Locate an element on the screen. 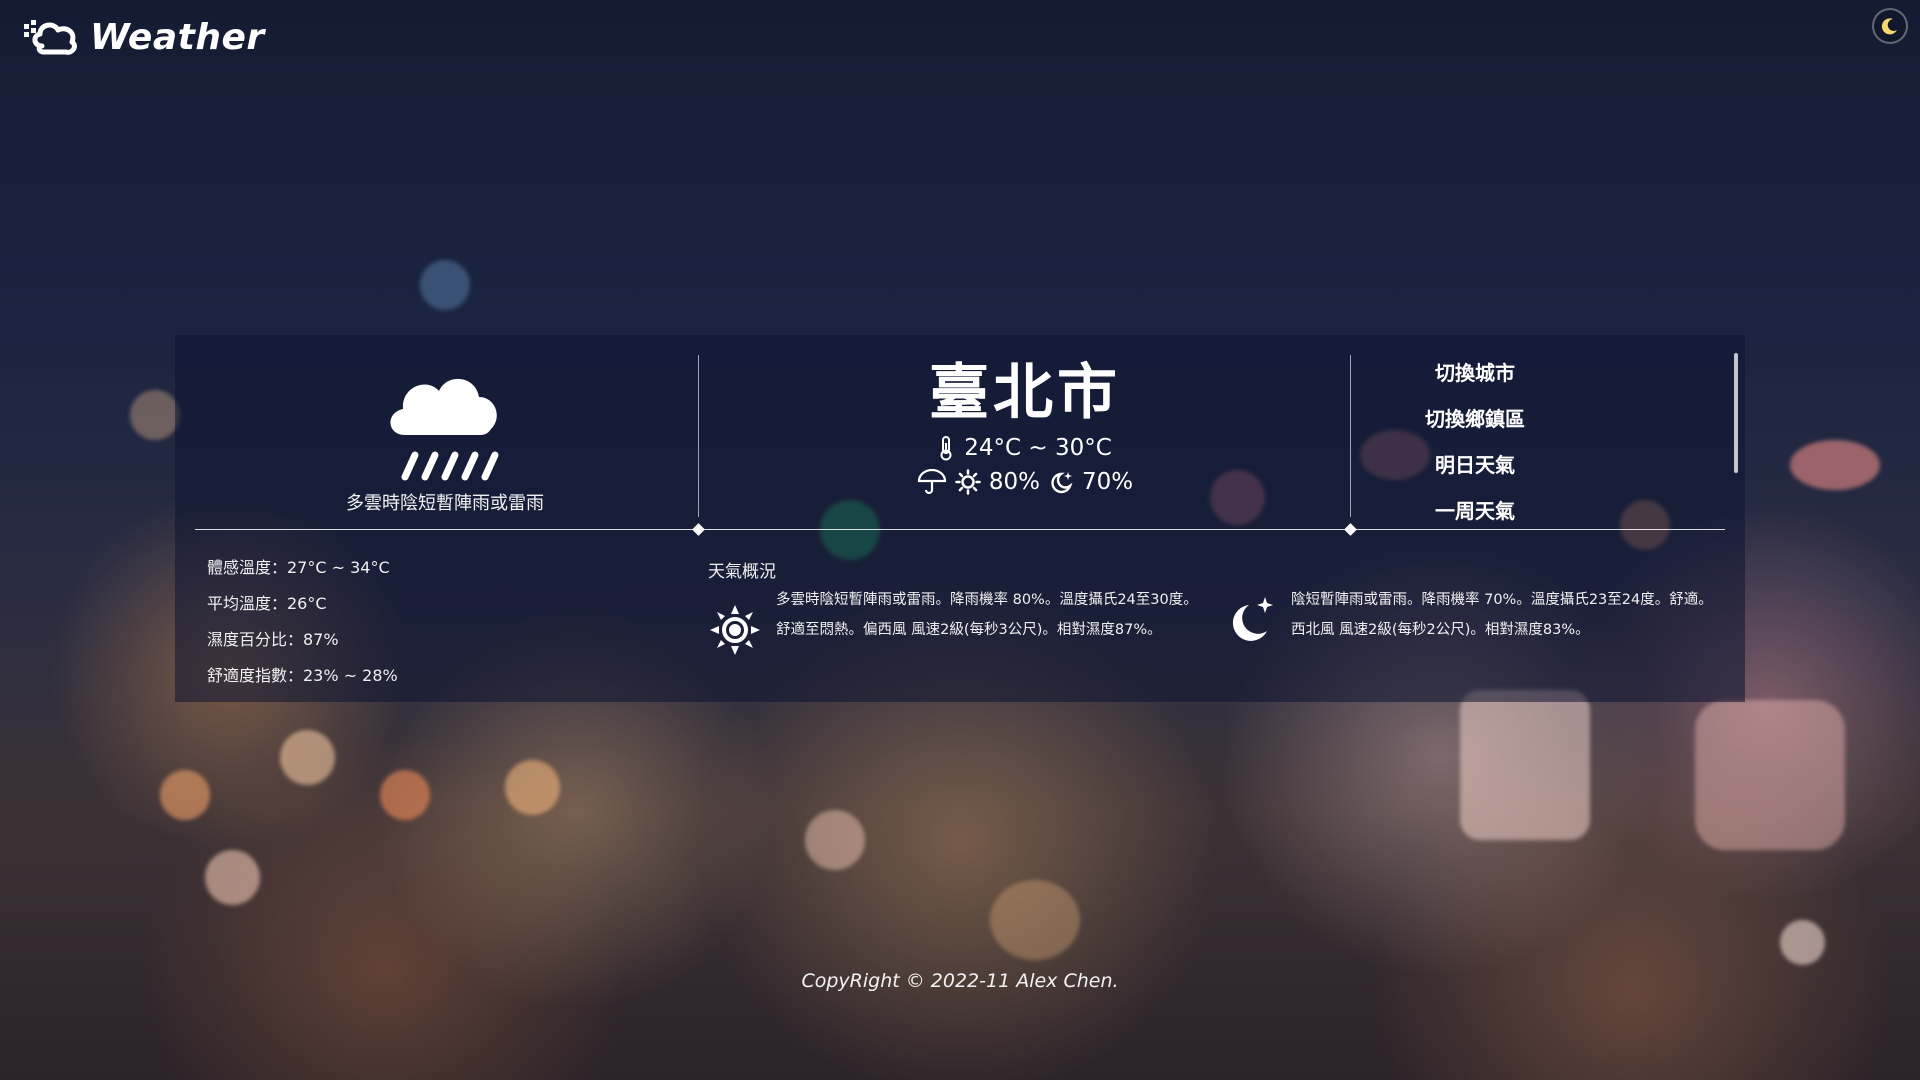 The height and width of the screenshot is (1080, 1920). menu-tomorrow-weather: 明日天氣 is located at coordinates (1475, 465).